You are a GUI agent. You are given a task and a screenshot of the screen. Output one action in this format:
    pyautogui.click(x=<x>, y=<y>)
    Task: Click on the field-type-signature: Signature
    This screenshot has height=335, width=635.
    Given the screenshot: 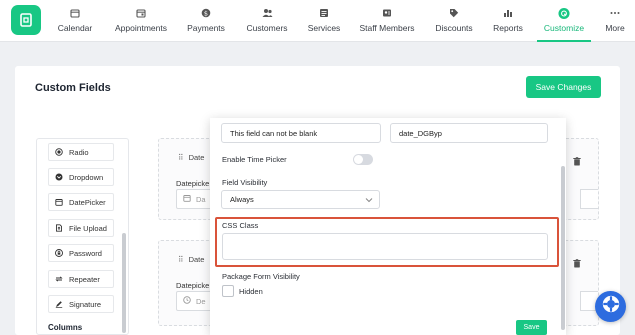 What is the action you would take?
    pyautogui.click(x=81, y=304)
    